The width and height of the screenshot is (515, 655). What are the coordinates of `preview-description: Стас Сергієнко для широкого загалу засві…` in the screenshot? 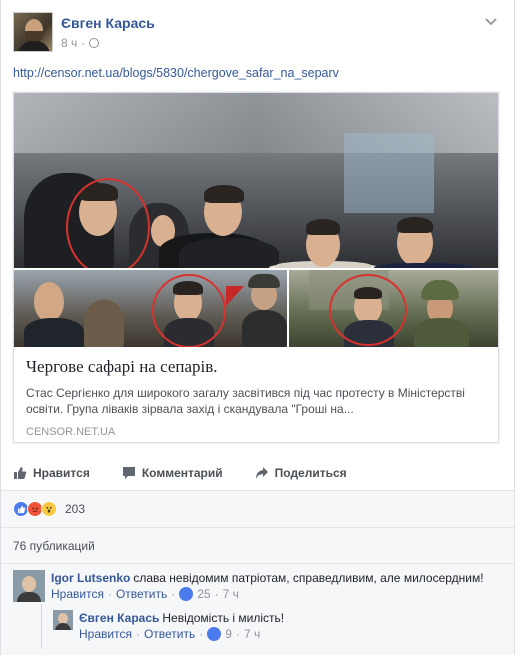 It's located at (245, 401).